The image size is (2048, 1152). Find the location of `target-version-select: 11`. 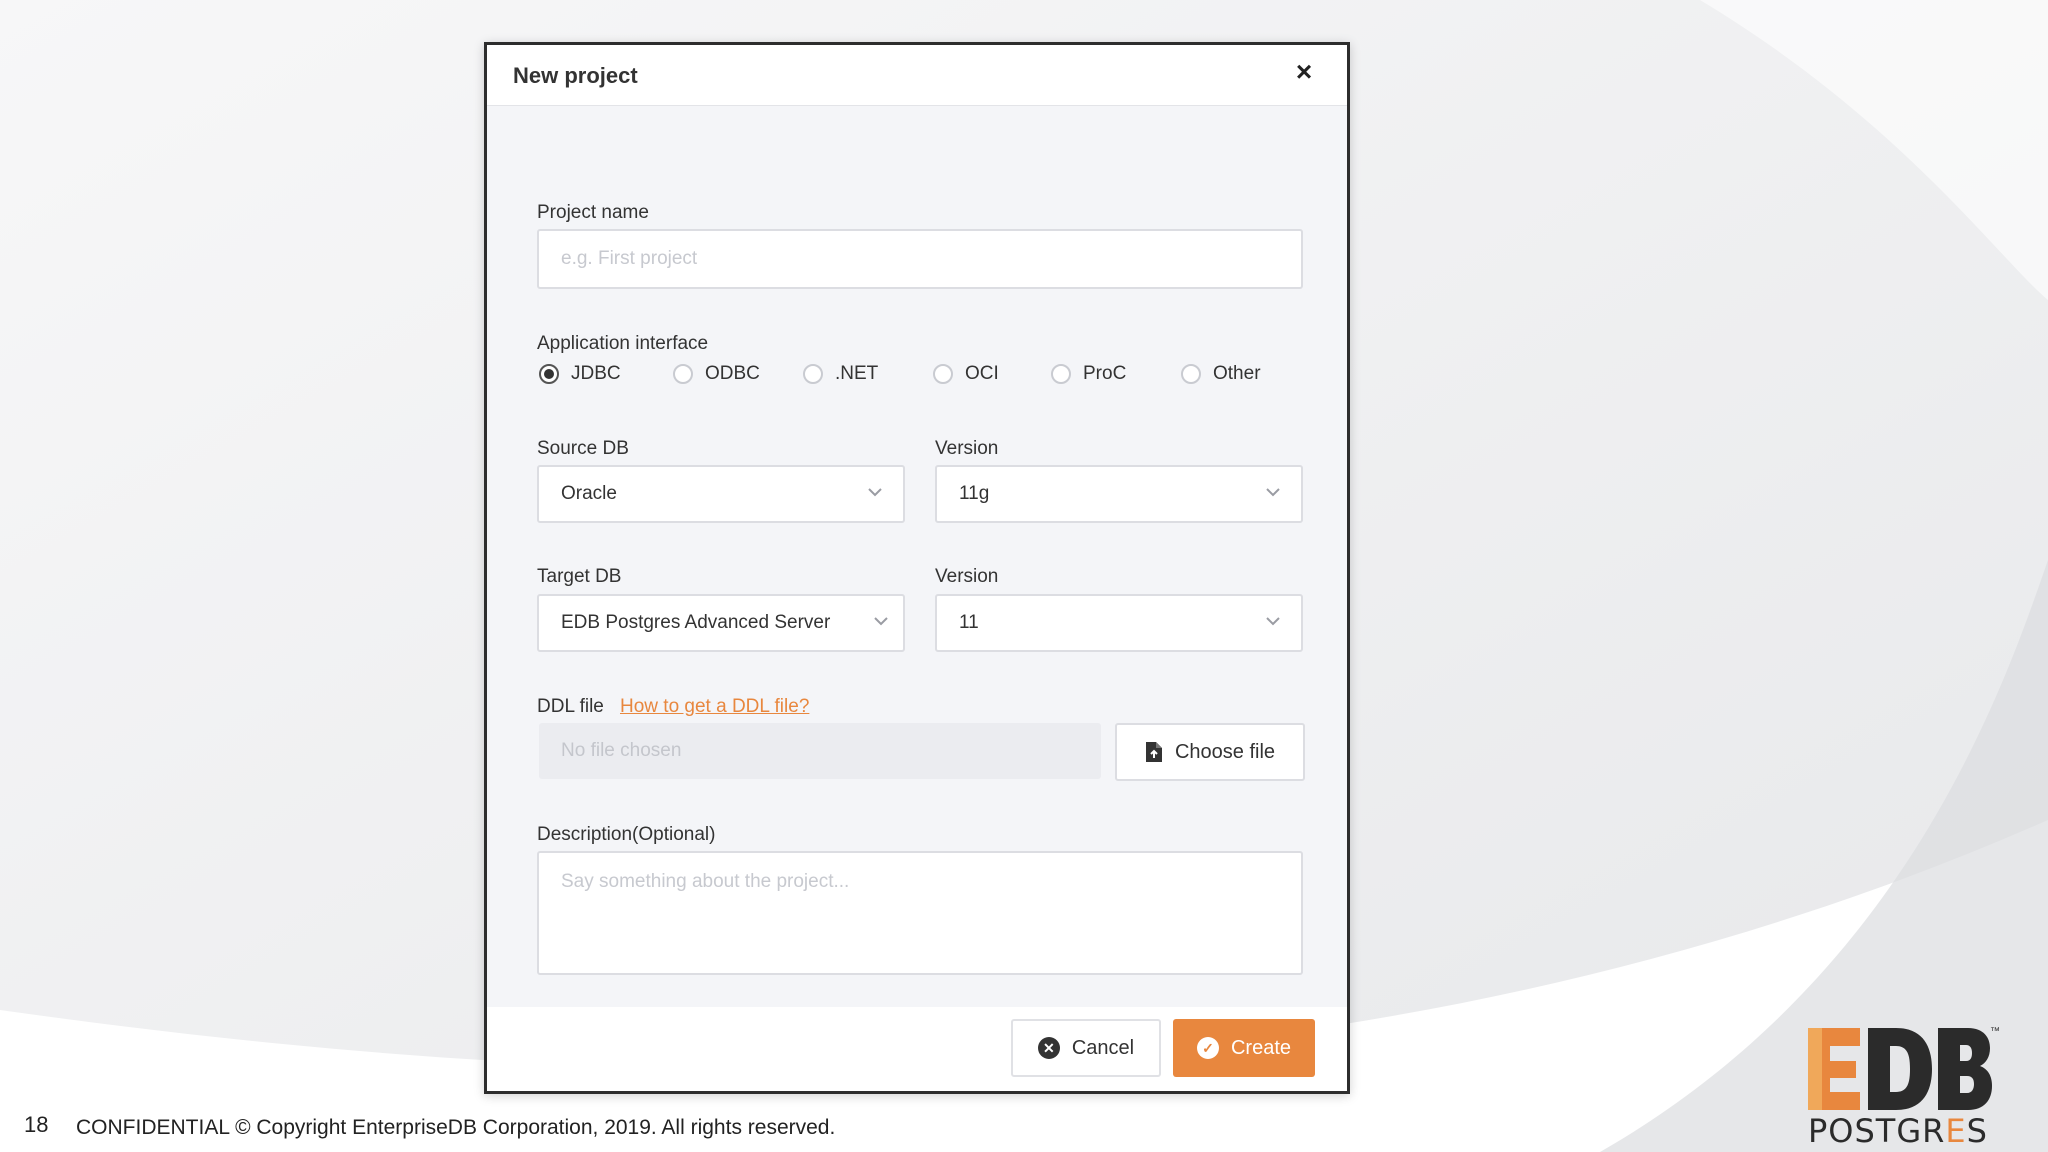

target-version-select: 11 is located at coordinates (1119, 623).